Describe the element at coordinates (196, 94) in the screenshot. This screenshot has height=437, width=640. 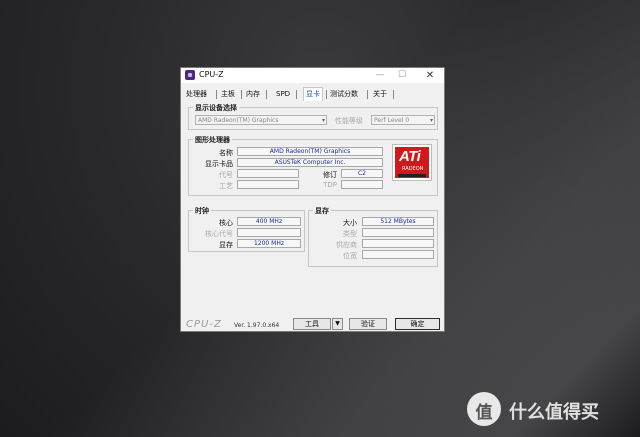
I see `tab-processor: 处理器` at that location.